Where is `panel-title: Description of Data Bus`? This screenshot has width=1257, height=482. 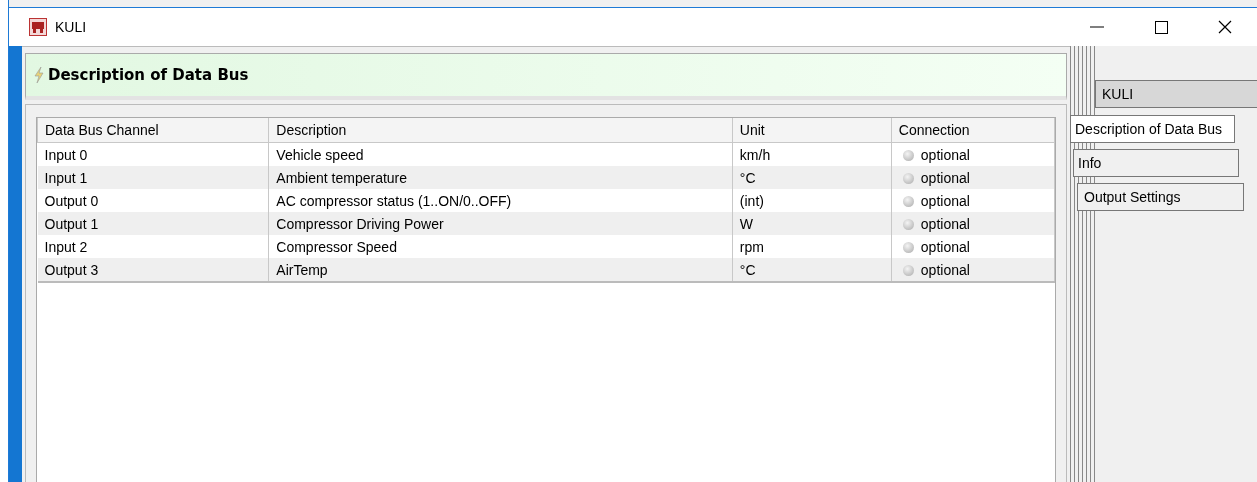 panel-title: Description of Data Bus is located at coordinates (148, 75).